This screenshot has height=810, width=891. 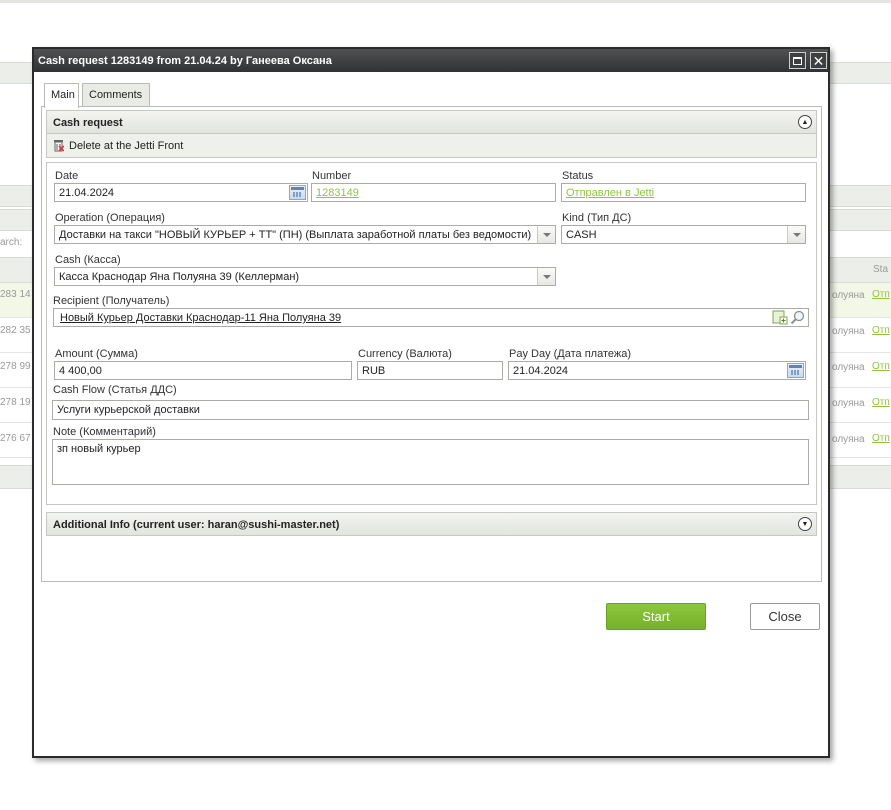 What do you see at coordinates (116, 95) in the screenshot?
I see `tab-comments: Comments` at bounding box center [116, 95].